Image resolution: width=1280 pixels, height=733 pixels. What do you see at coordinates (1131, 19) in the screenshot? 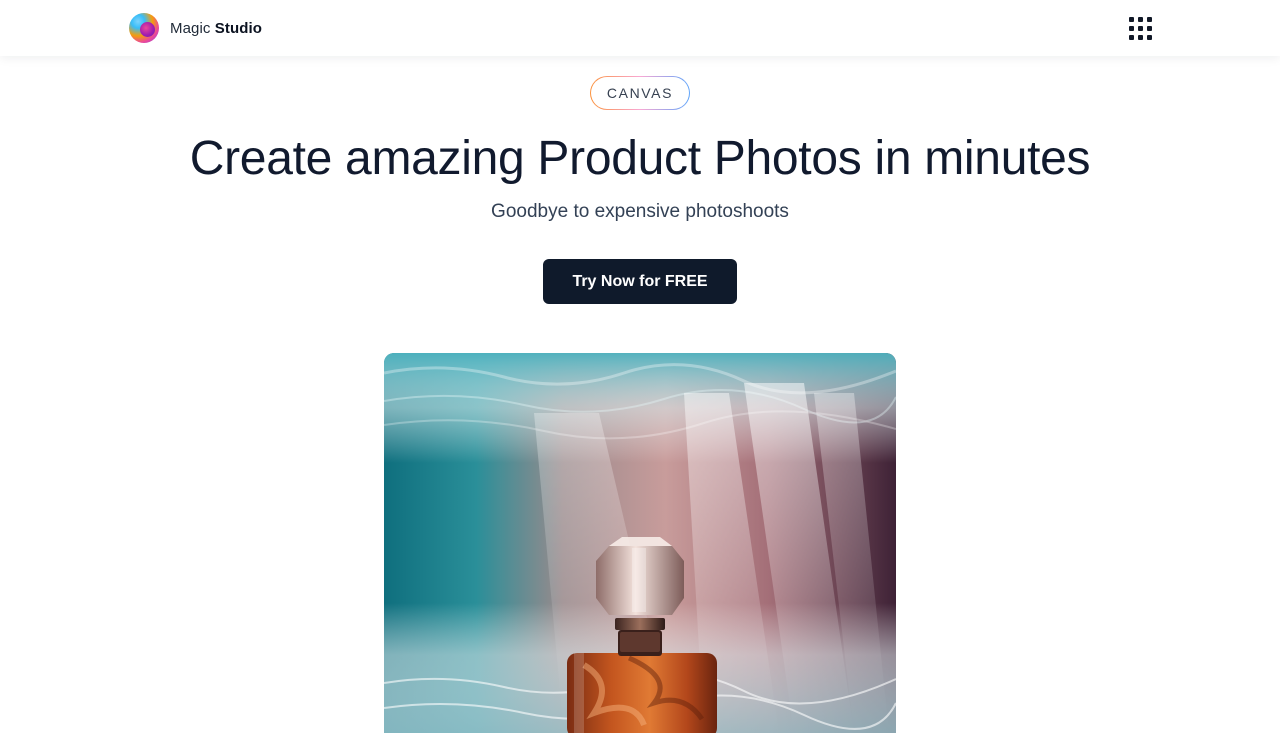
I see `grid-dots-icon` at bounding box center [1131, 19].